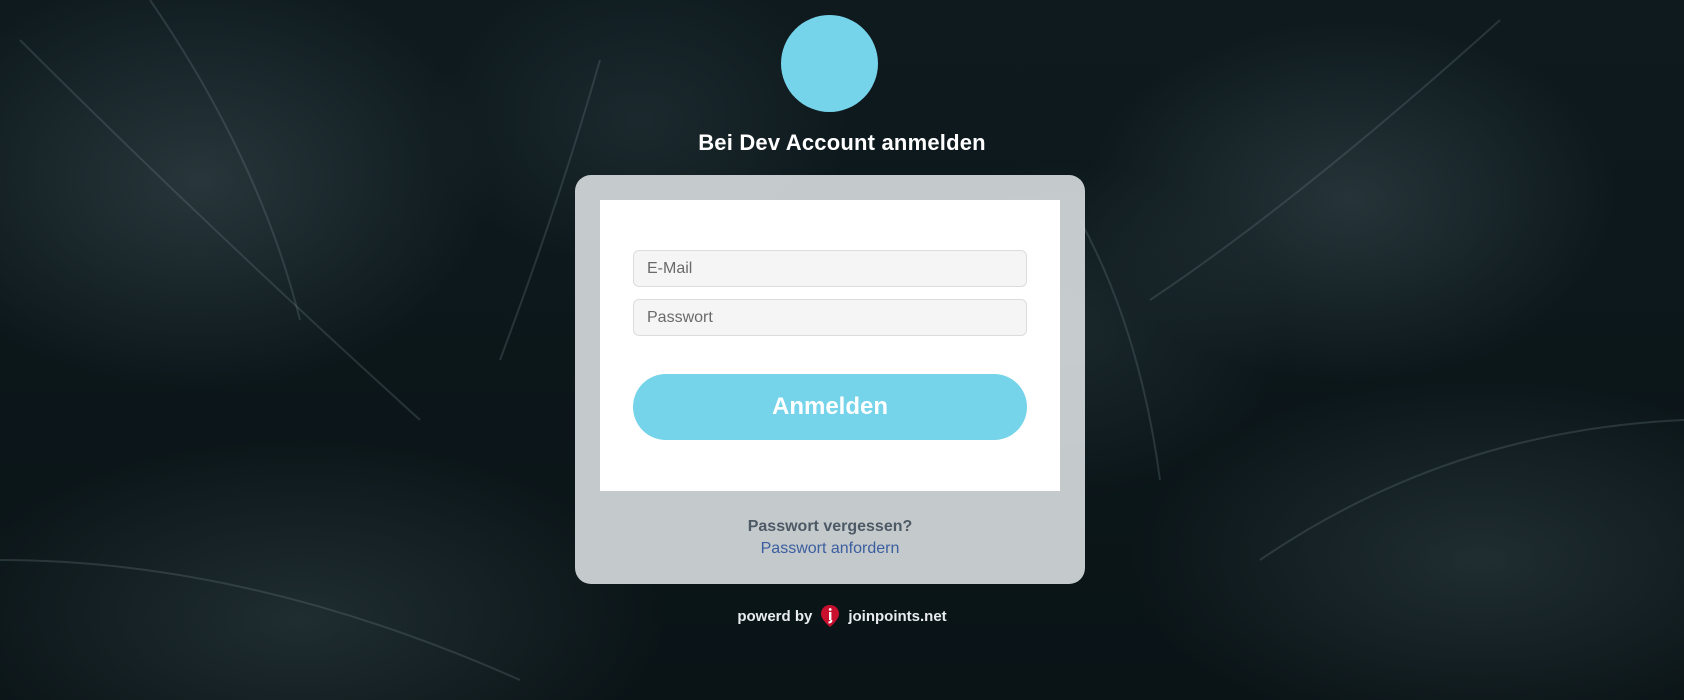 This screenshot has width=1684, height=700. What do you see at coordinates (829, 63) in the screenshot?
I see `account-avatar` at bounding box center [829, 63].